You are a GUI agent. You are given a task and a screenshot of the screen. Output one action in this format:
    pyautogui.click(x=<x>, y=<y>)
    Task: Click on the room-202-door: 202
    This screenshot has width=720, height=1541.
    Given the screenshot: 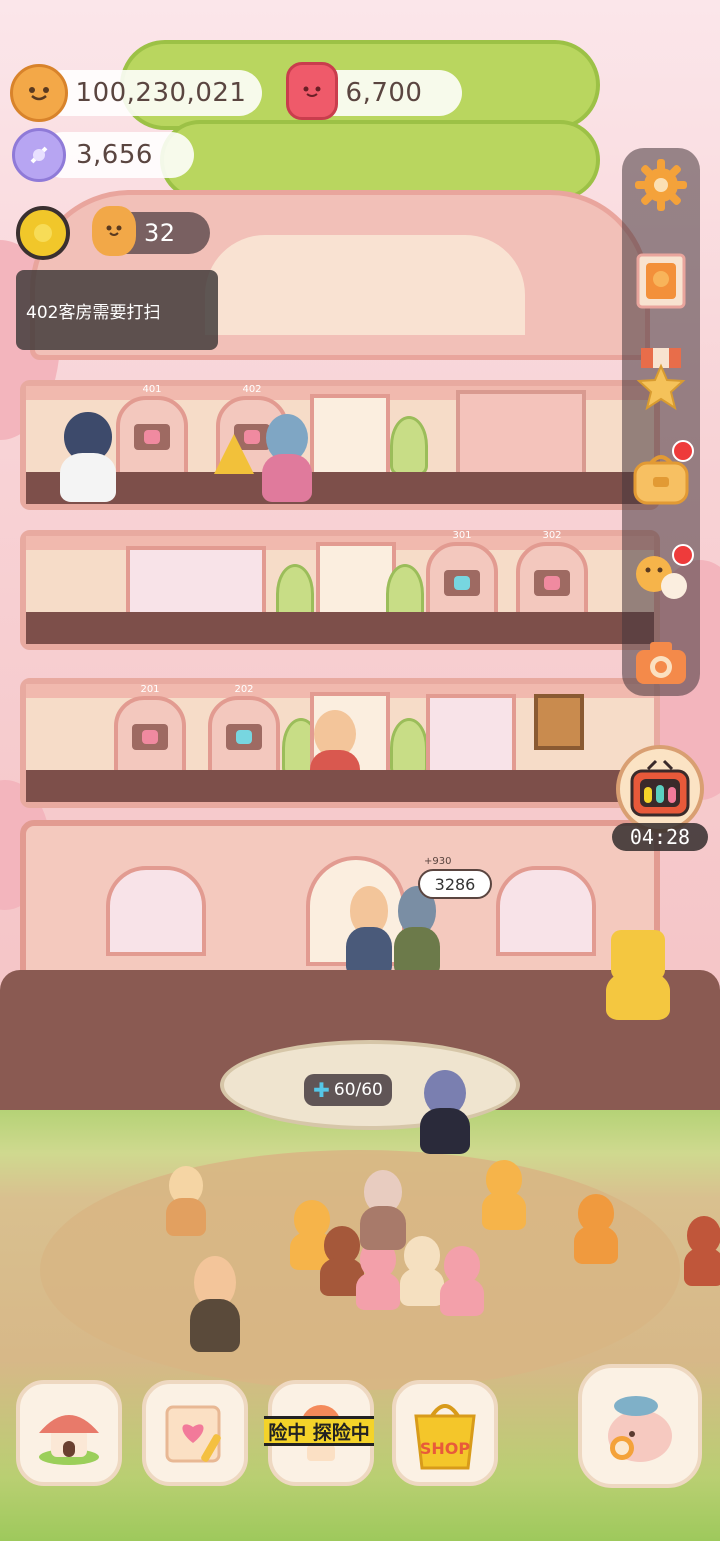 What is the action you would take?
    pyautogui.click(x=244, y=730)
    